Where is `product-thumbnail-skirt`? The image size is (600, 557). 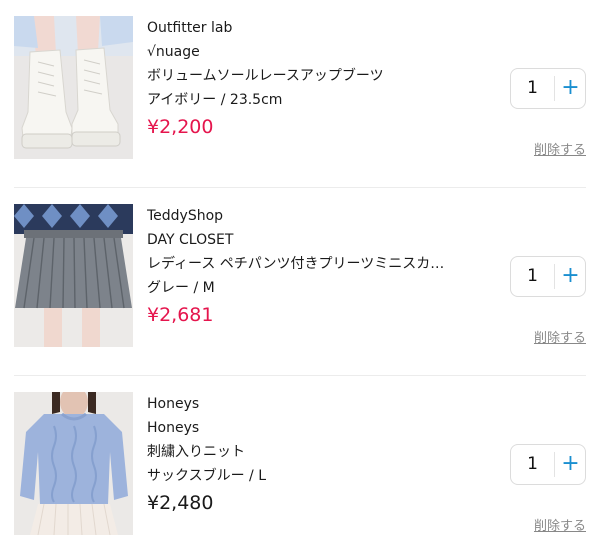 product-thumbnail-skirt is located at coordinates (73, 275).